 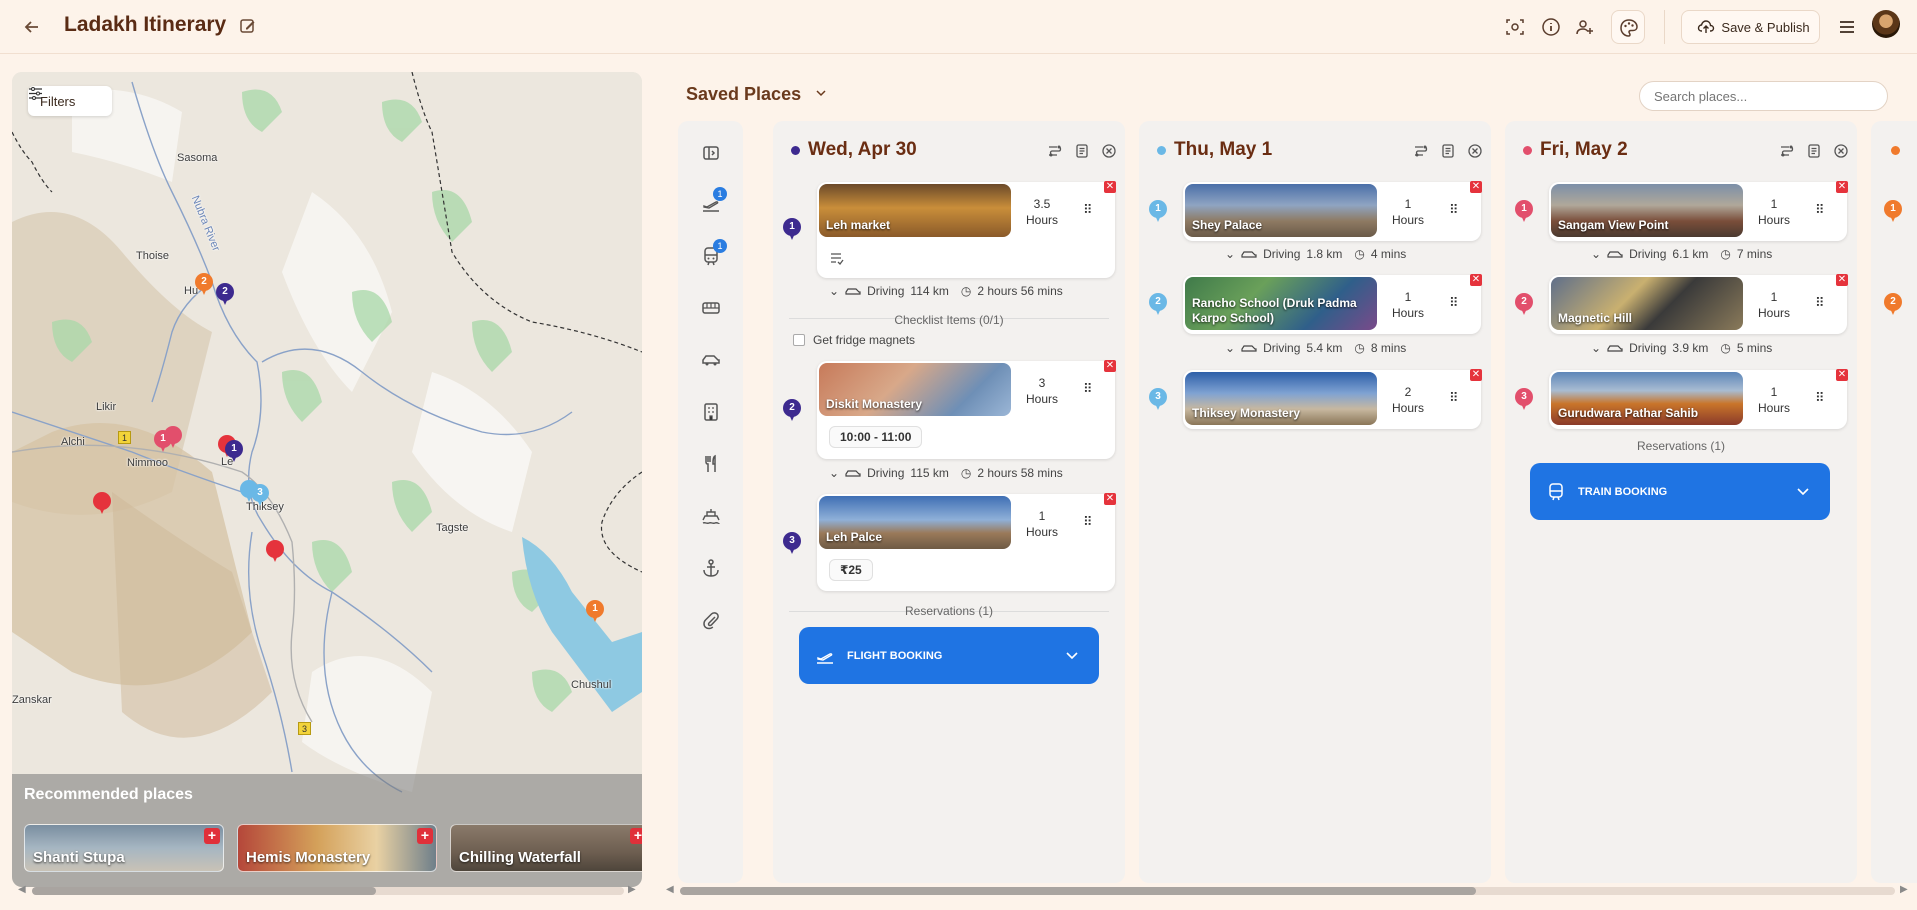 What do you see at coordinates (1628, 27) in the screenshot?
I see `theme-button` at bounding box center [1628, 27].